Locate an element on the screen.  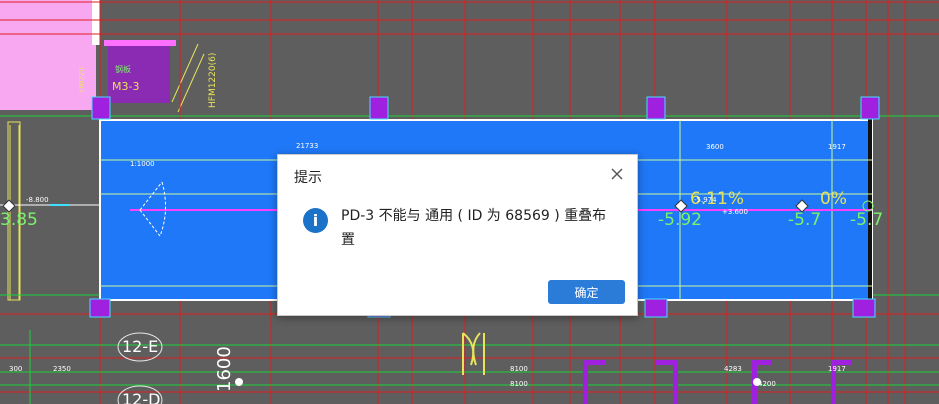
dialog-message: PD-3 不能与 通用 ( ID 为 68569 ) 重叠布置 is located at coordinates (474, 228).